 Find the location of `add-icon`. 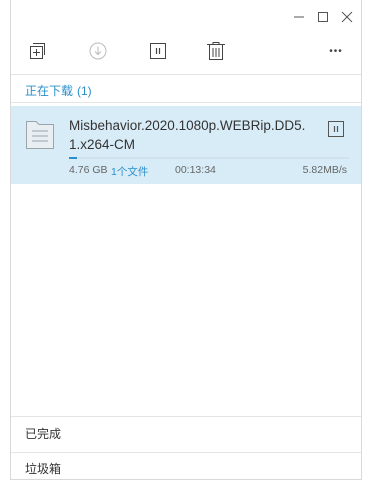

add-icon is located at coordinates (37, 51).